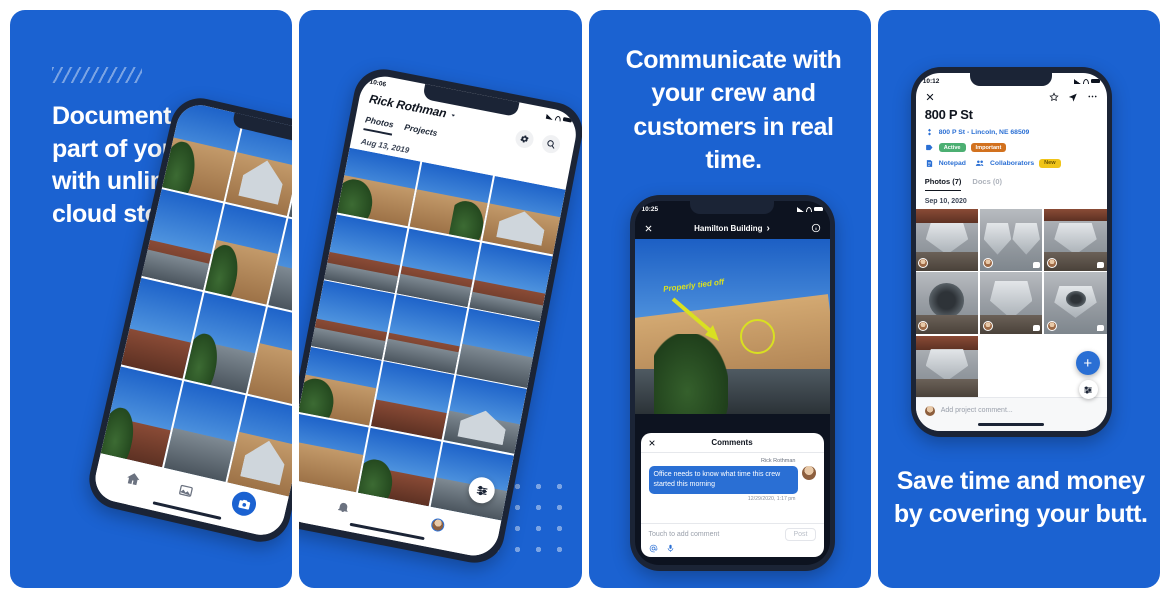 This screenshot has height=598, width=1170. What do you see at coordinates (929, 147) in the screenshot?
I see `tag-icon` at bounding box center [929, 147].